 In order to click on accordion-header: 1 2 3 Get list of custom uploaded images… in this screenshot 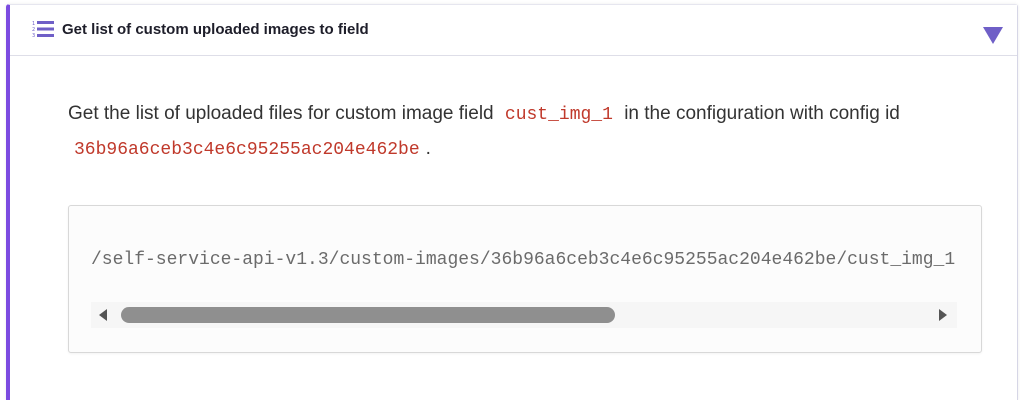, I will do `click(513, 30)`.